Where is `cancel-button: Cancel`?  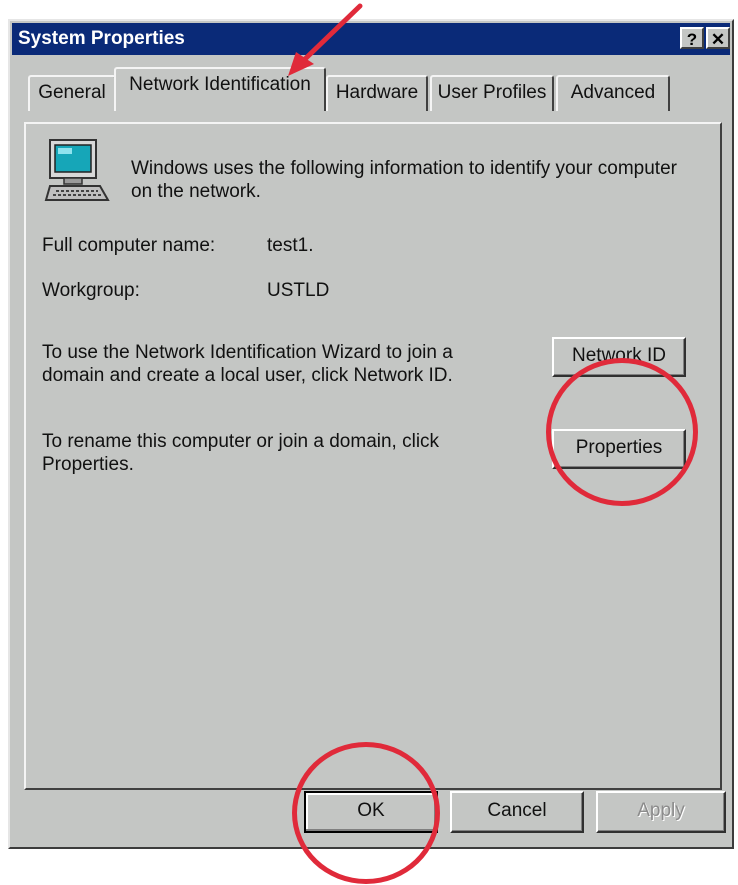
cancel-button: Cancel is located at coordinates (517, 812).